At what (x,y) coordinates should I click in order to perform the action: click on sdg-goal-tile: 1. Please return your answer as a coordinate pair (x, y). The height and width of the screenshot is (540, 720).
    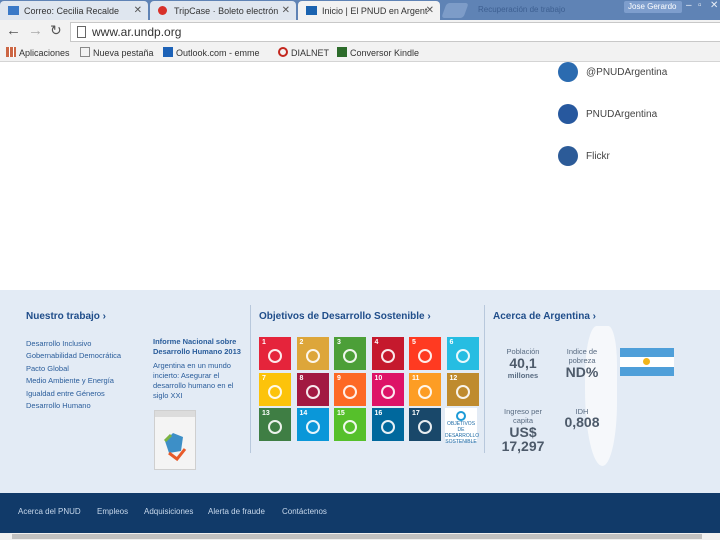
    Looking at the image, I should click on (275, 353).